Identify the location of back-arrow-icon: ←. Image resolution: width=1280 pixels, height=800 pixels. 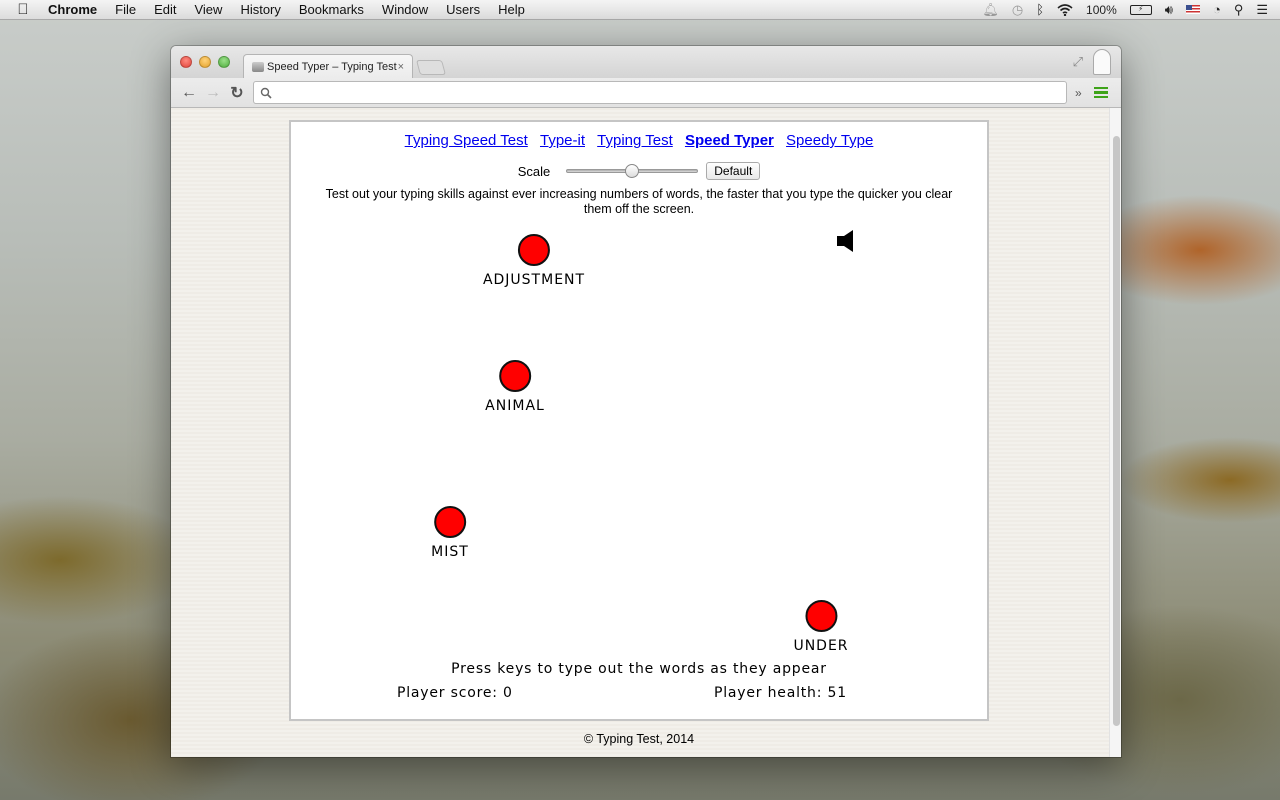
(189, 93).